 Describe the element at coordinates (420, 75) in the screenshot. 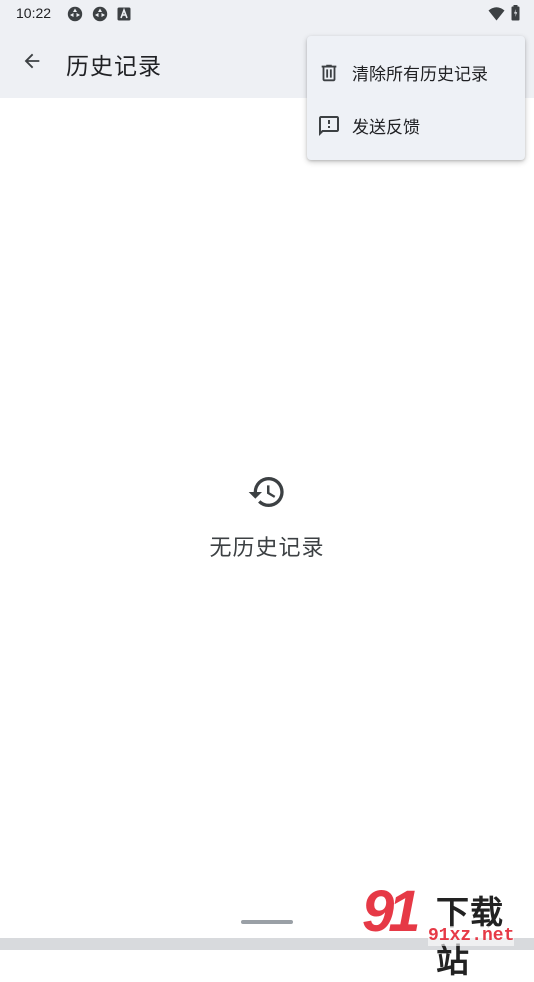

I see `menu-item-label: 清除所有历史记录` at that location.